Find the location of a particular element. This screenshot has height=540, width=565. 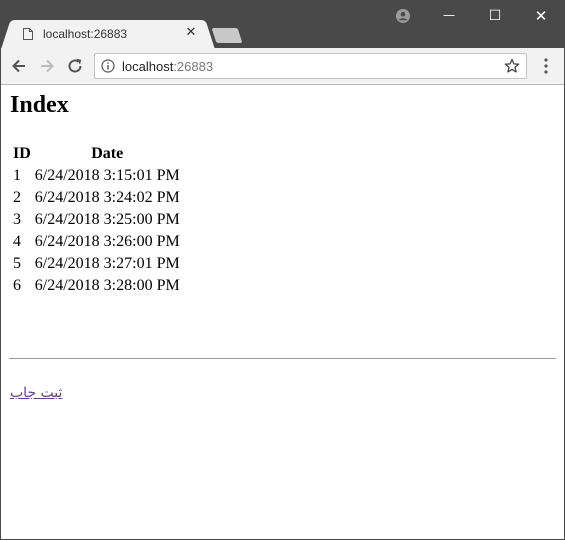

url-port: :26883 is located at coordinates (193, 66).